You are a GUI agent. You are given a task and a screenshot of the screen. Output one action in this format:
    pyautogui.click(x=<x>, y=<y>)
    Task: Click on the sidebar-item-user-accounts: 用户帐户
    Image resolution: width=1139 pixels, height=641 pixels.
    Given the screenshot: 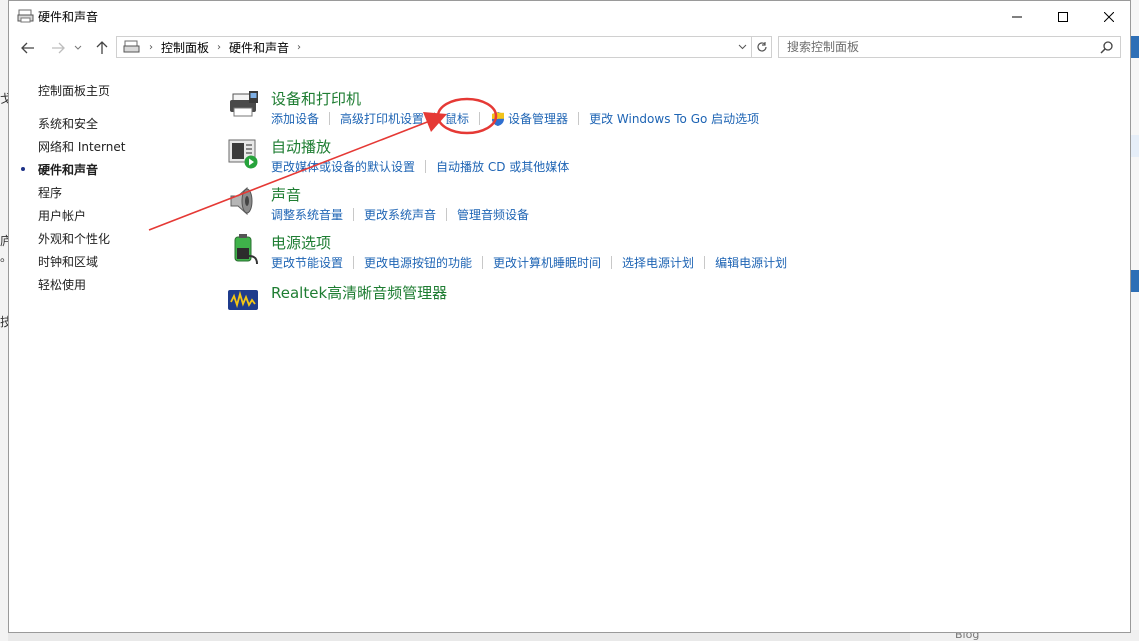 What is the action you would take?
    pyautogui.click(x=62, y=215)
    